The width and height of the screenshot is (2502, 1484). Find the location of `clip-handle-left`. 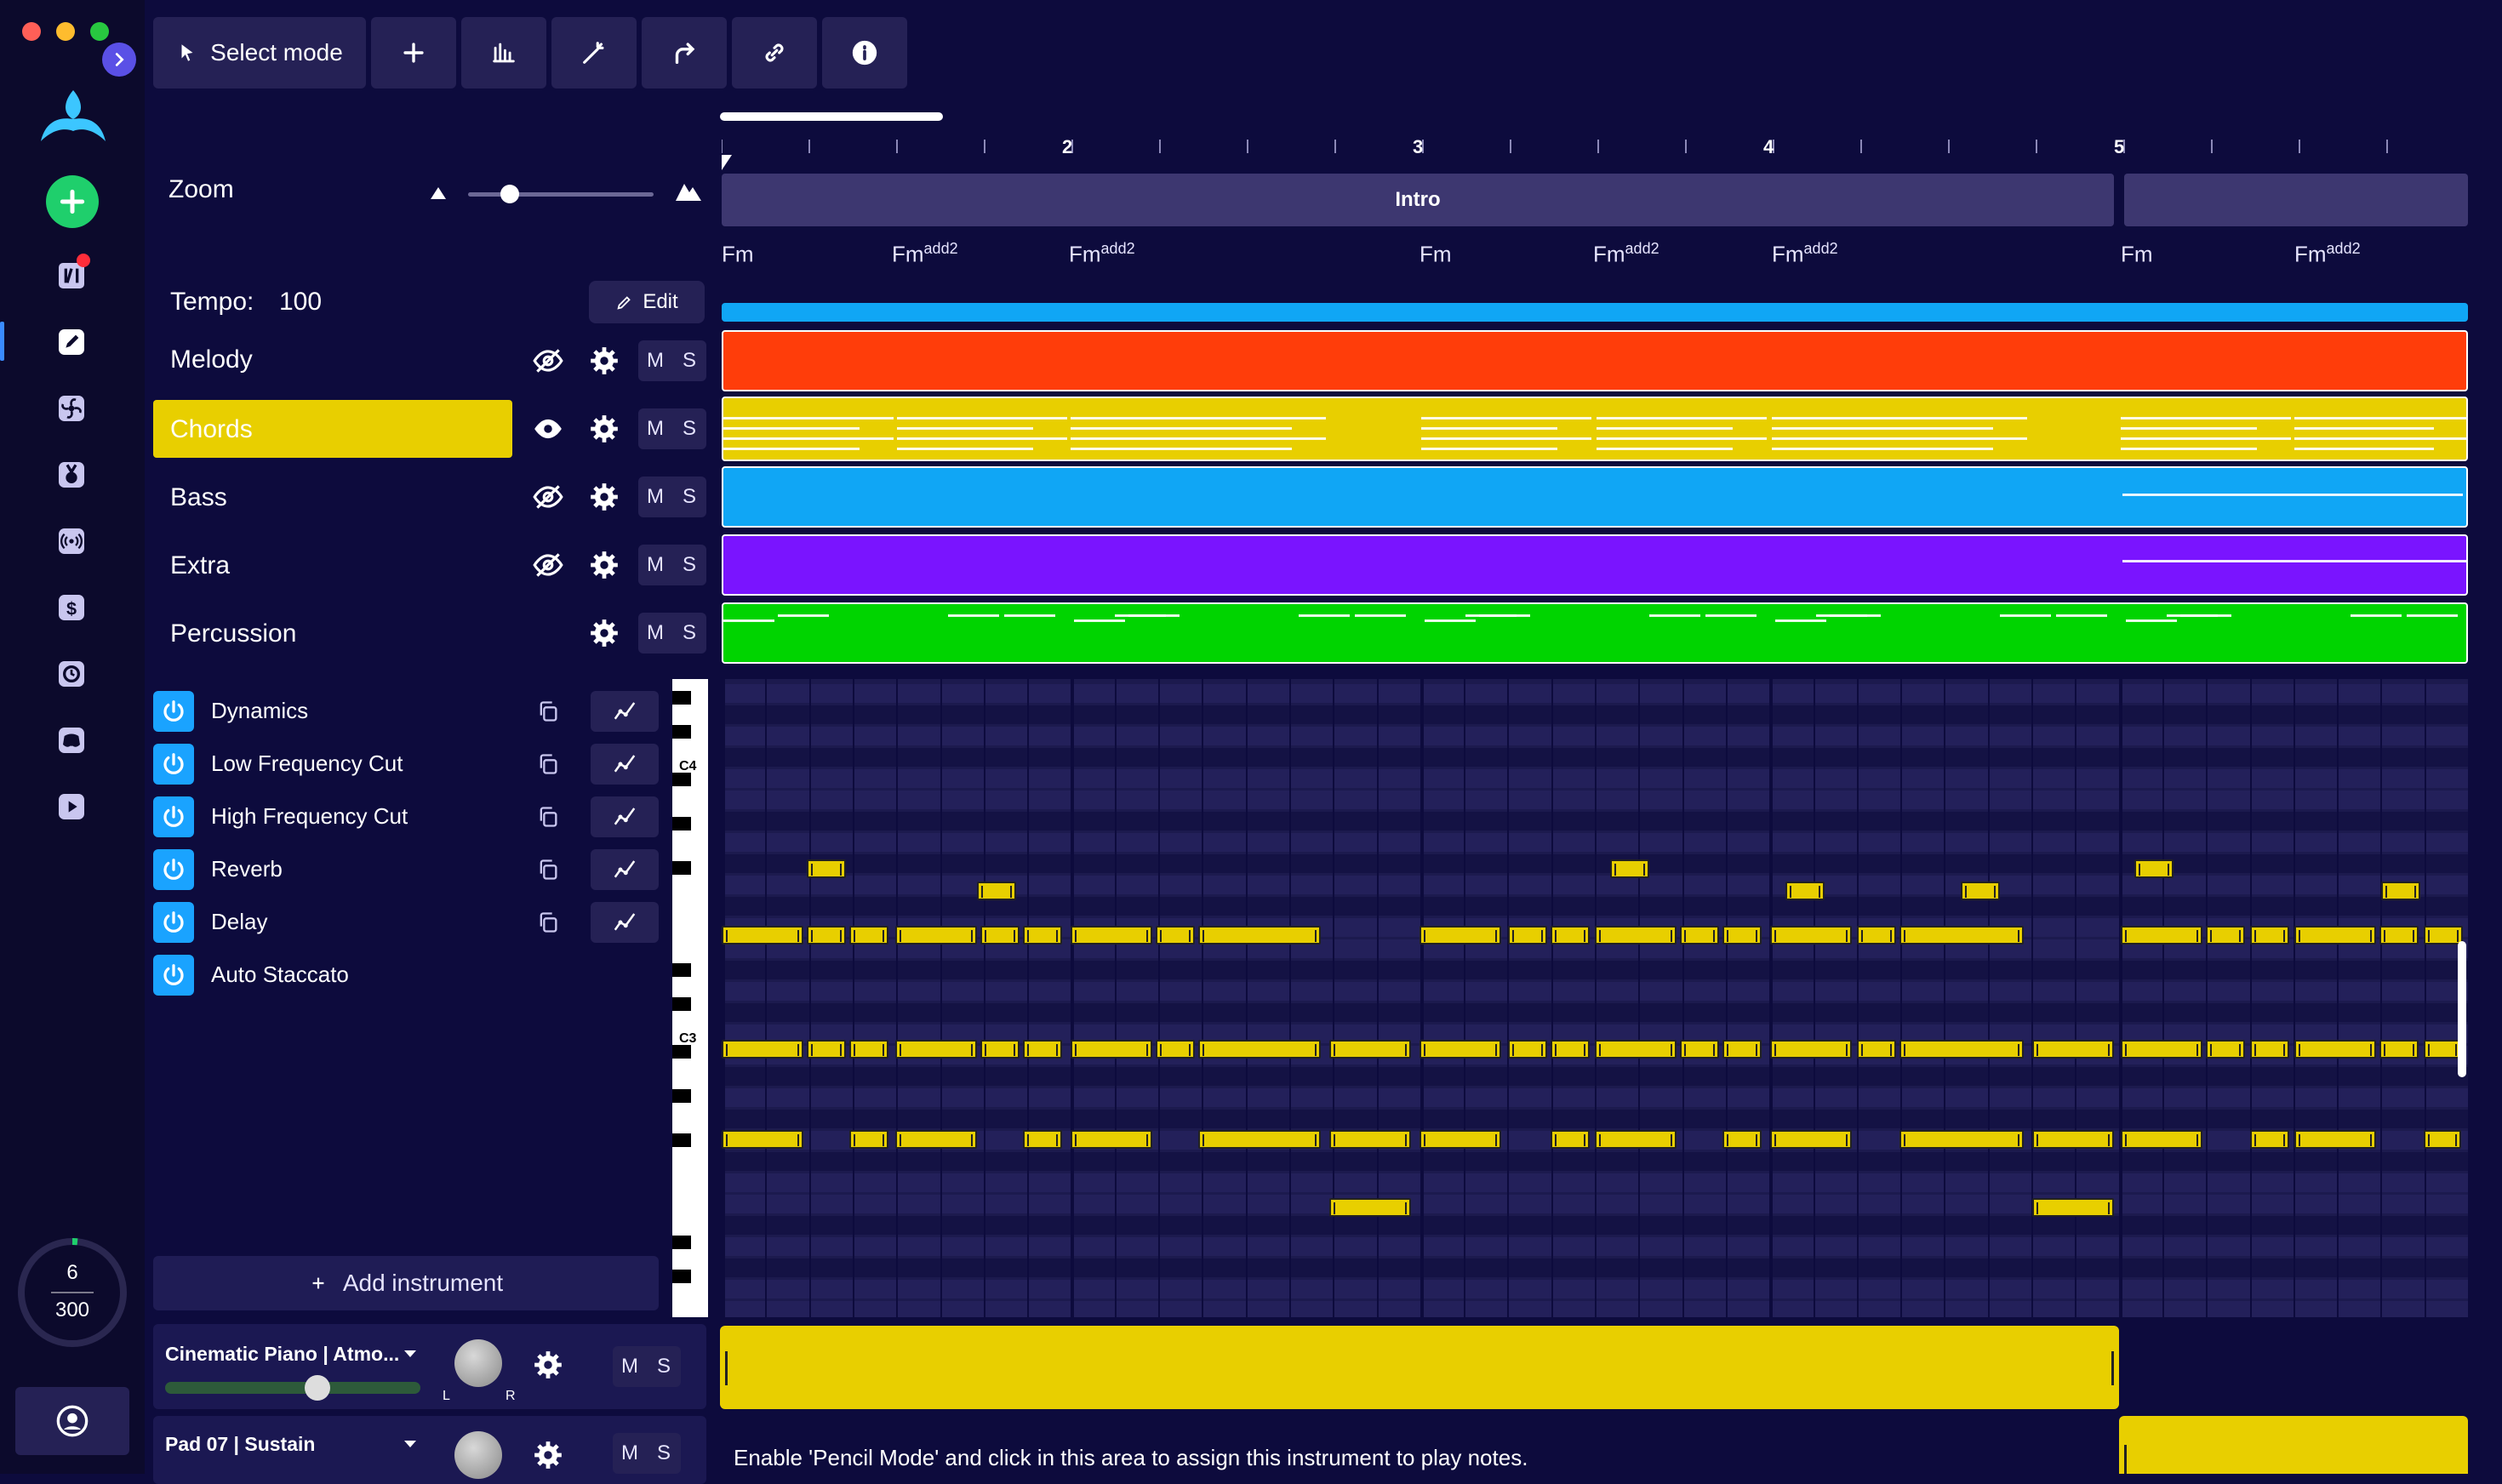

clip-handle-left is located at coordinates (2125, 1459).